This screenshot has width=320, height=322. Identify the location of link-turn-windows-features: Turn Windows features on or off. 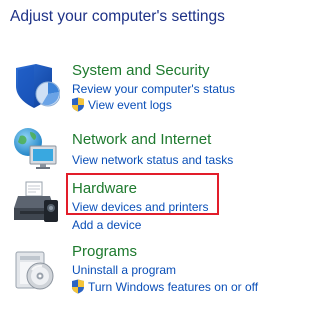
(164, 286).